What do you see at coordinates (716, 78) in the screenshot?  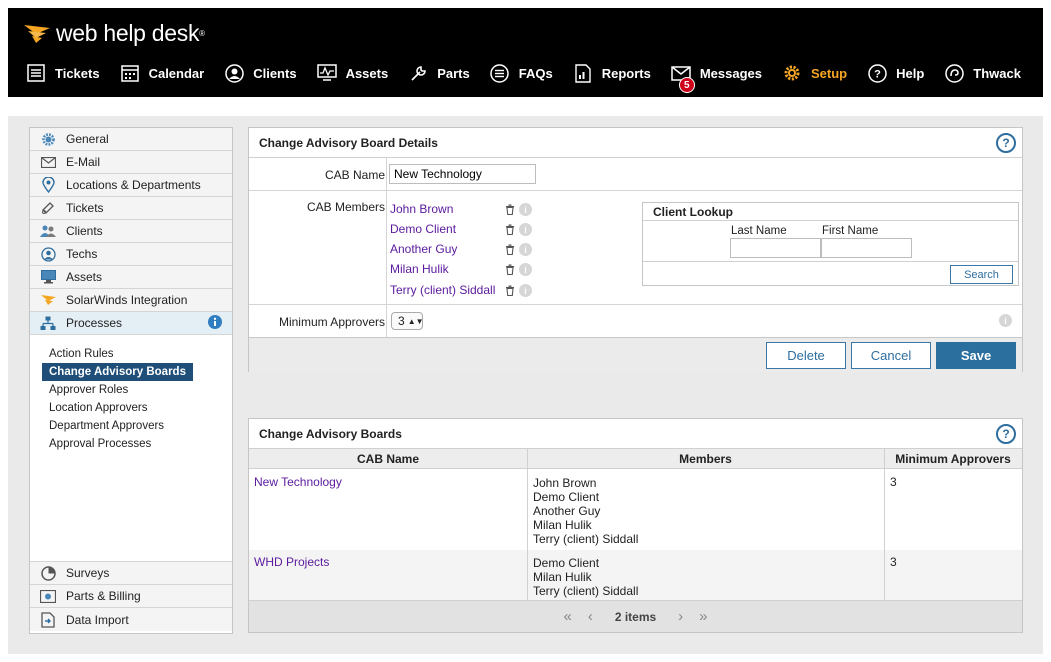 I see `nav-messages: 5 Messages` at bounding box center [716, 78].